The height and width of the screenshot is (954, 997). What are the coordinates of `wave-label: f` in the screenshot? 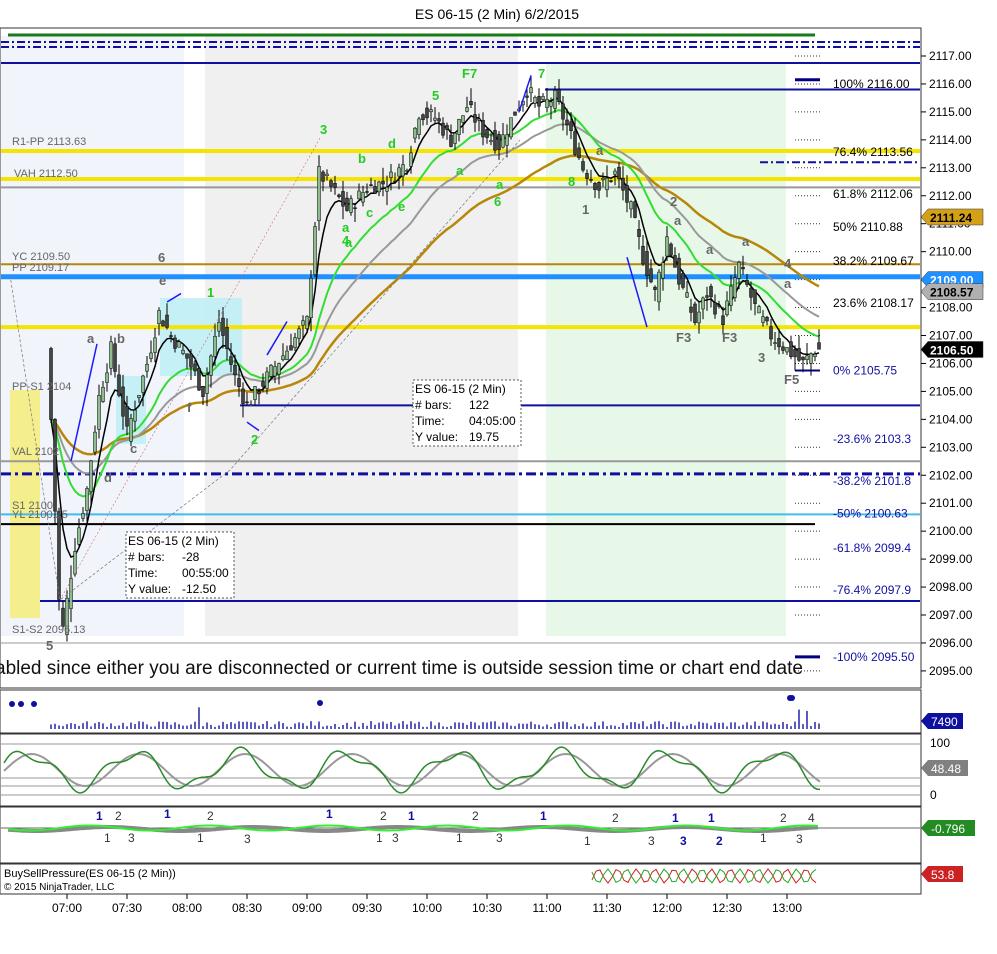 It's located at (189, 407).